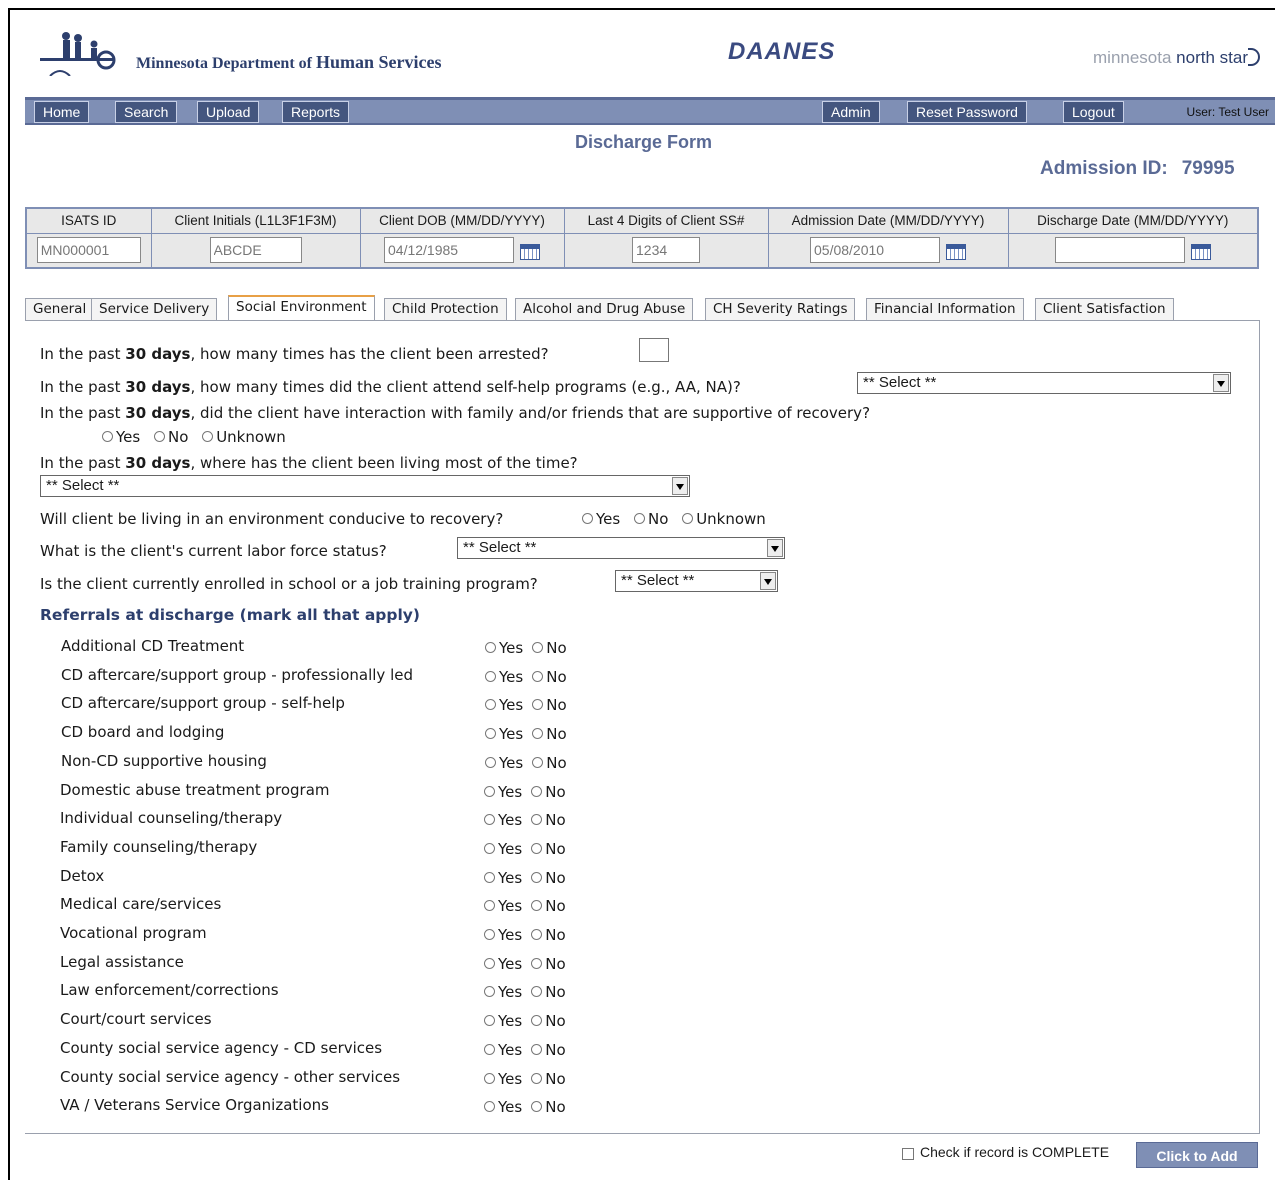 The width and height of the screenshot is (1275, 1180). Describe the element at coordinates (621, 548) in the screenshot. I see `labor-select: ** Select **` at that location.